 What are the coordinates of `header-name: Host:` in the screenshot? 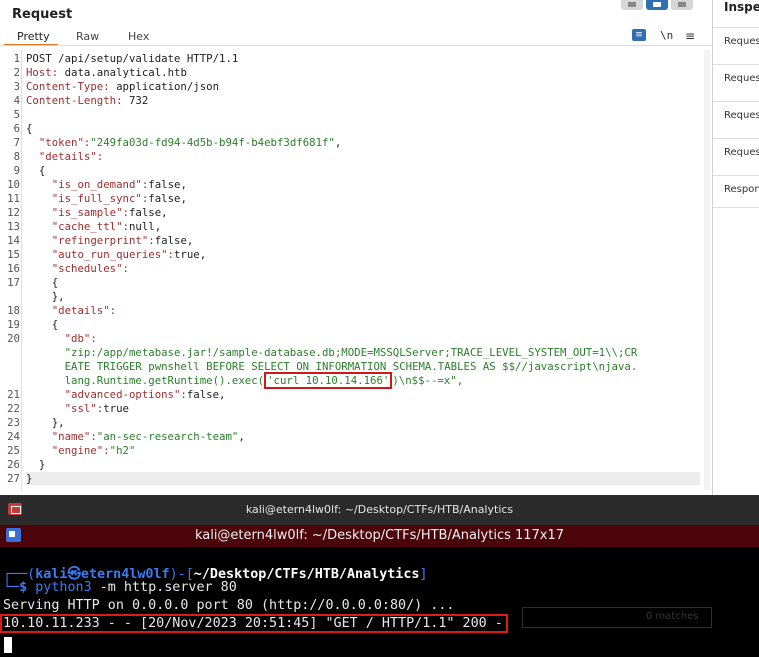 It's located at (42, 72).